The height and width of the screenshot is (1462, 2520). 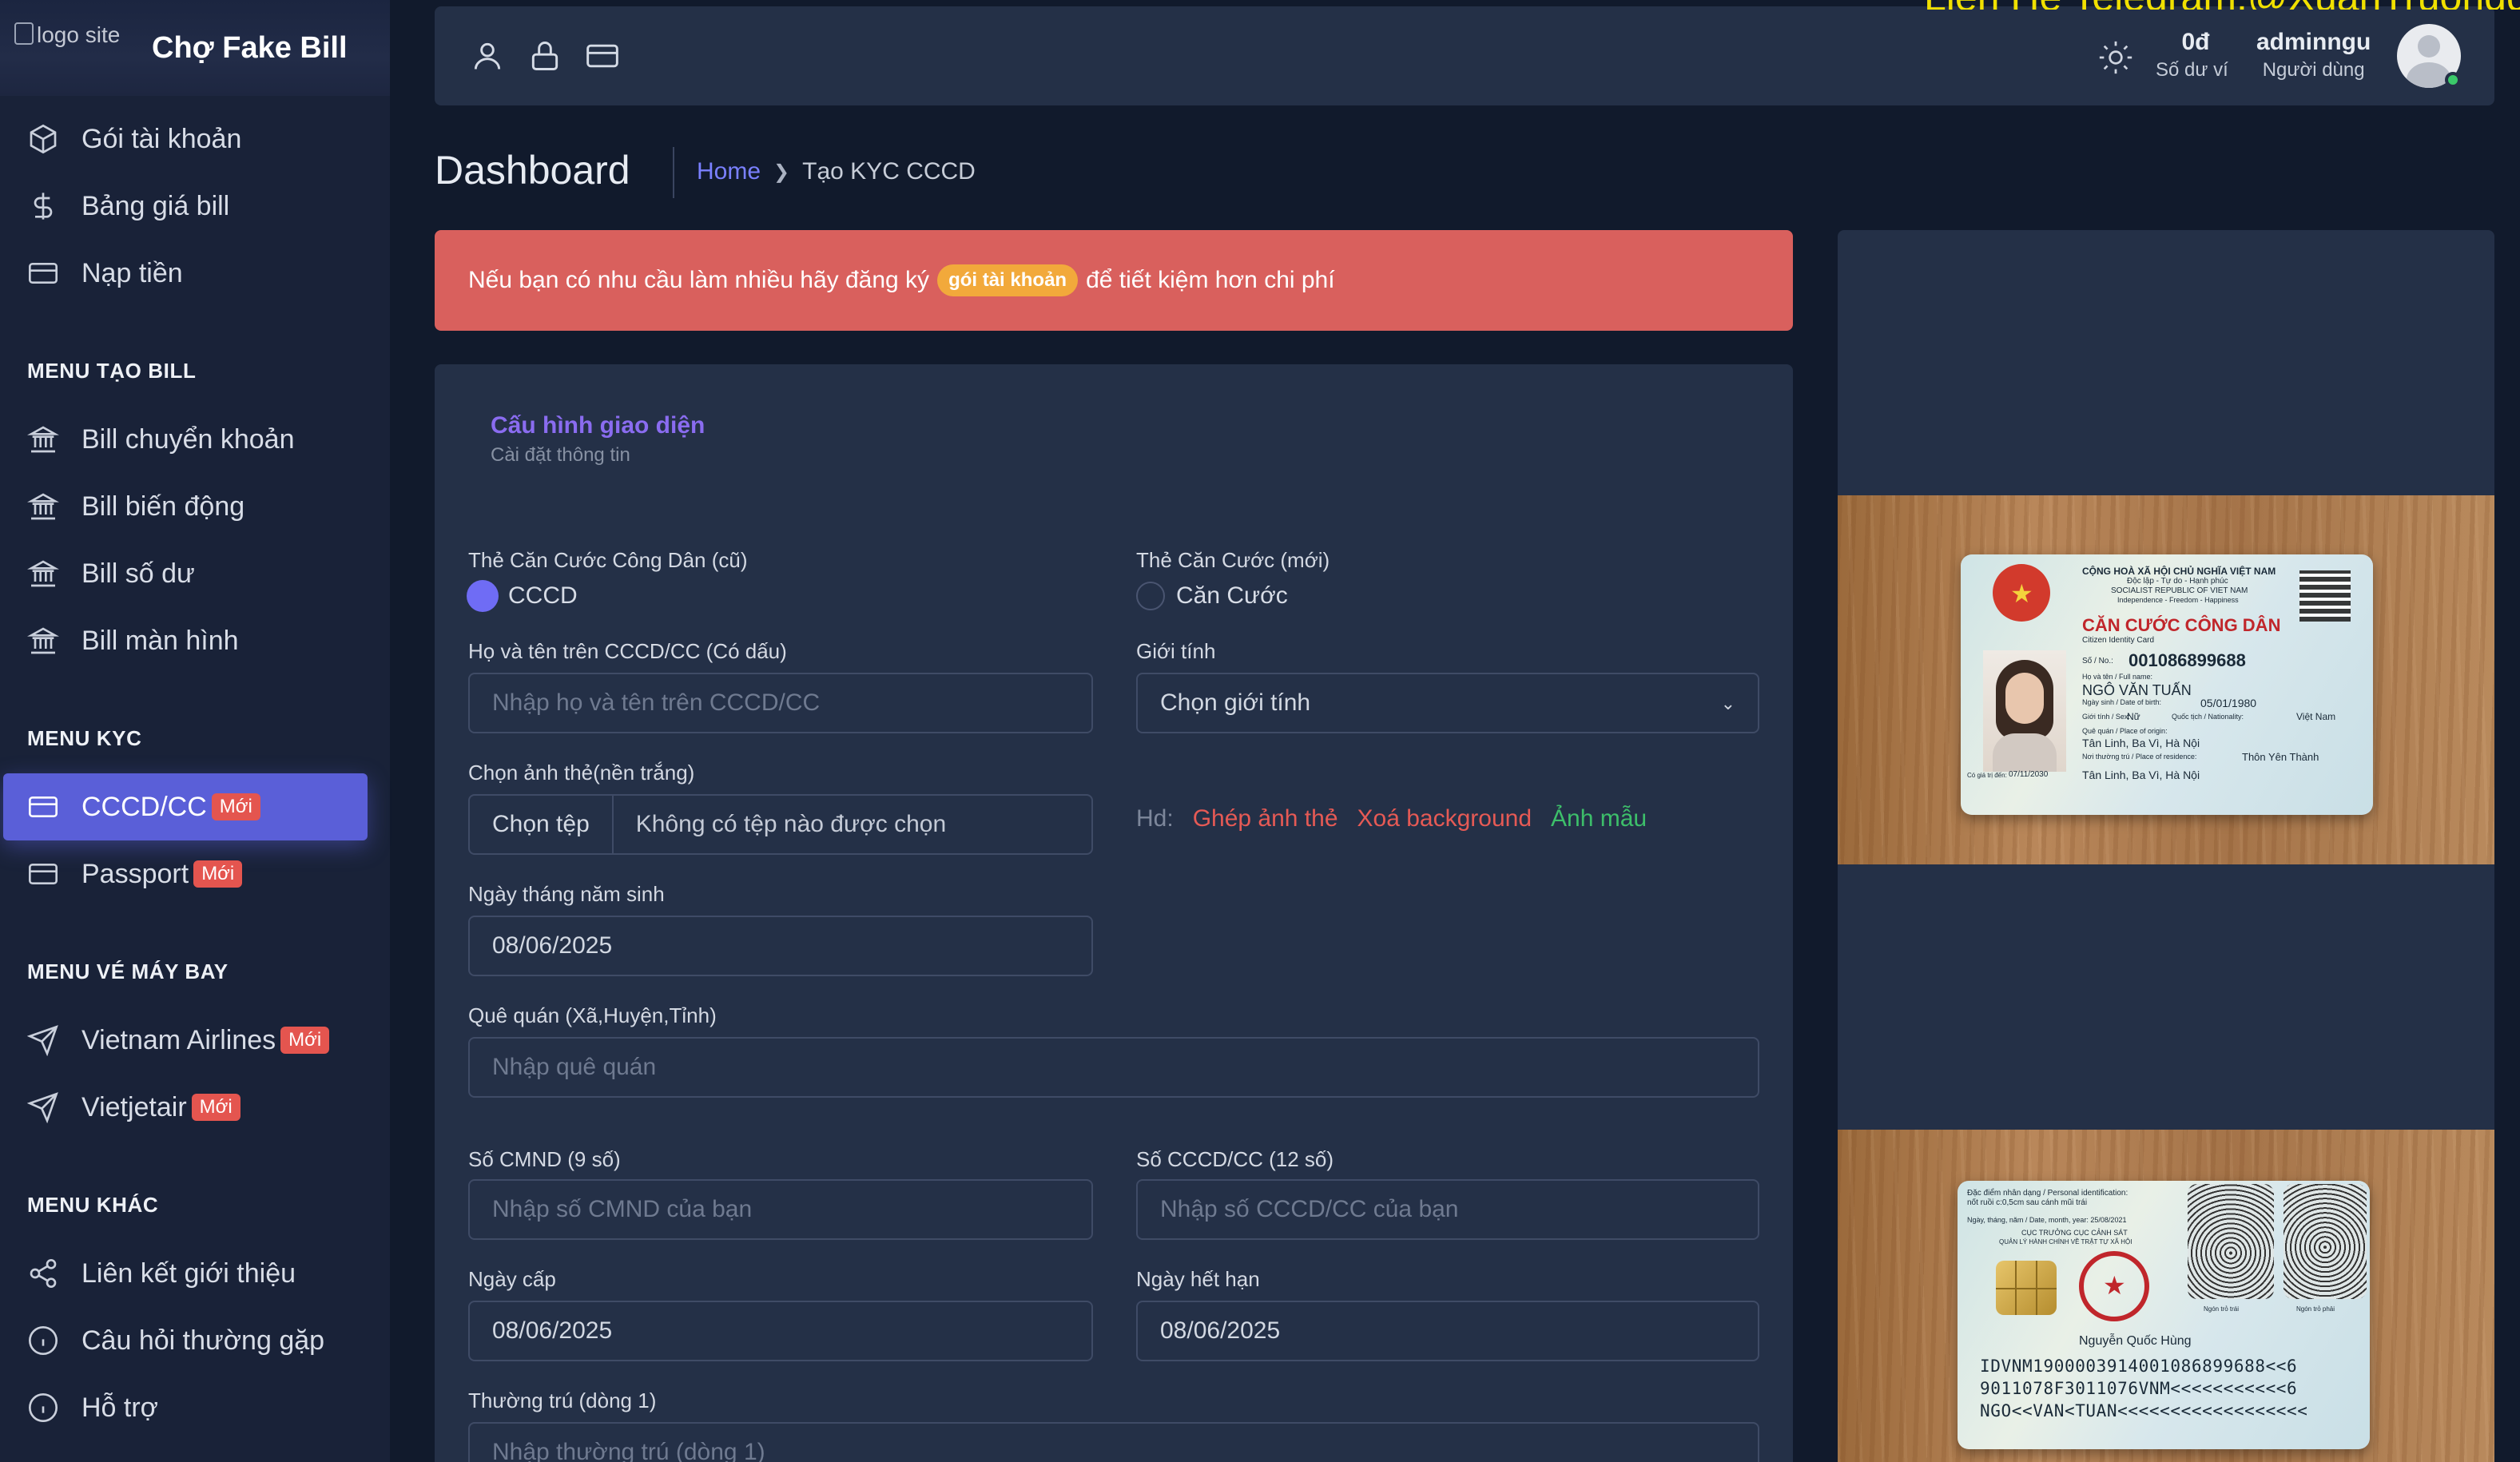 I want to click on issue-date-input: 08/06/2025, so click(x=780, y=1331).